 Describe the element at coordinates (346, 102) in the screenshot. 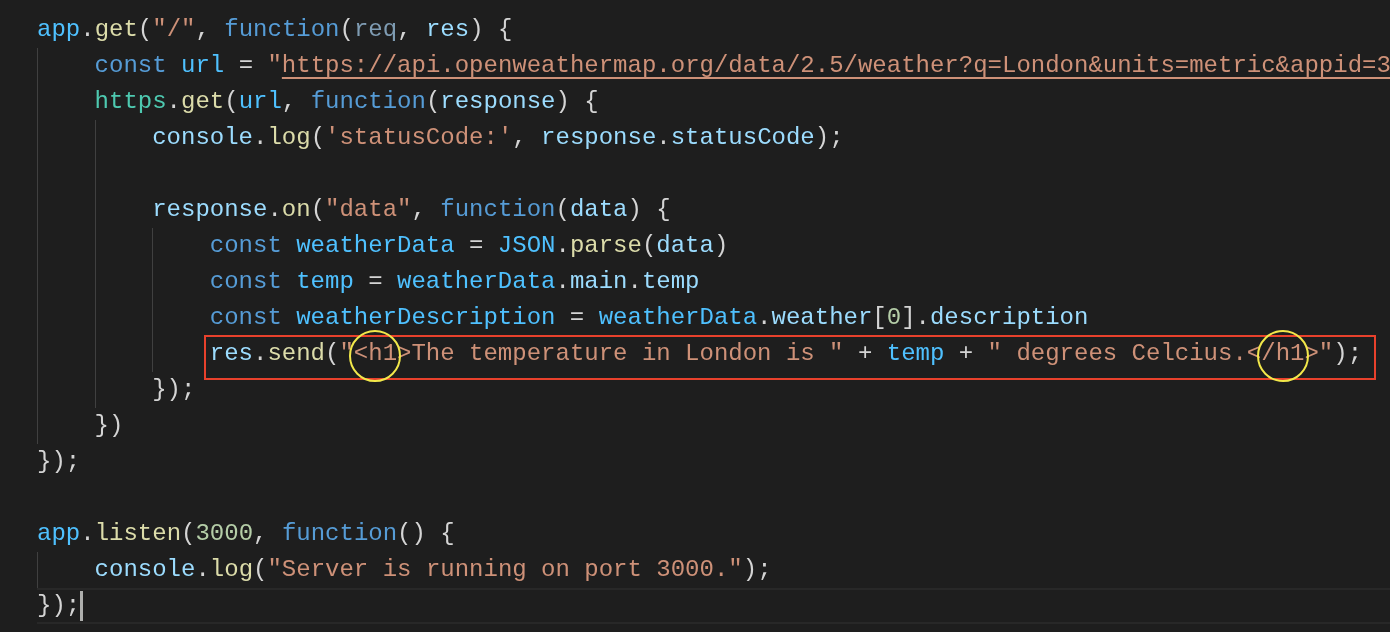

I see `code-line: https.get(url, function(response) {` at that location.